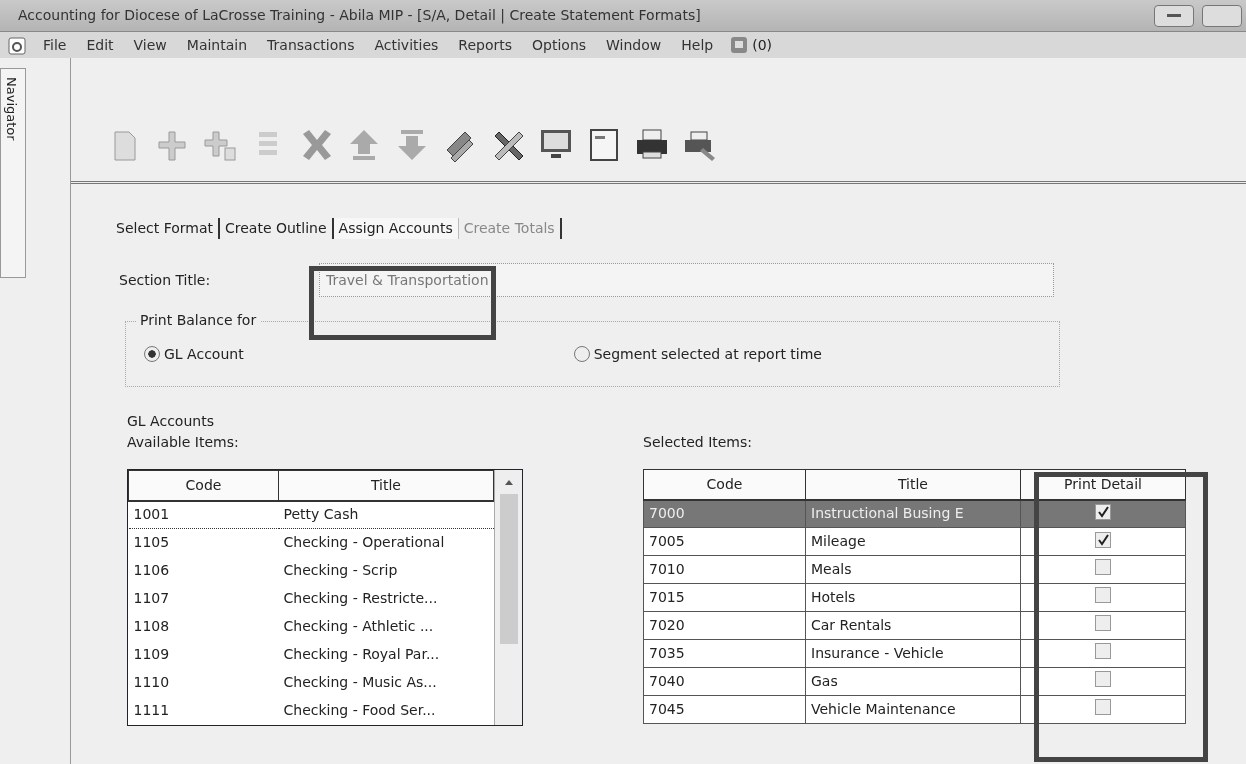 The image size is (1246, 764). What do you see at coordinates (1222, 15) in the screenshot?
I see `maximize-button` at bounding box center [1222, 15].